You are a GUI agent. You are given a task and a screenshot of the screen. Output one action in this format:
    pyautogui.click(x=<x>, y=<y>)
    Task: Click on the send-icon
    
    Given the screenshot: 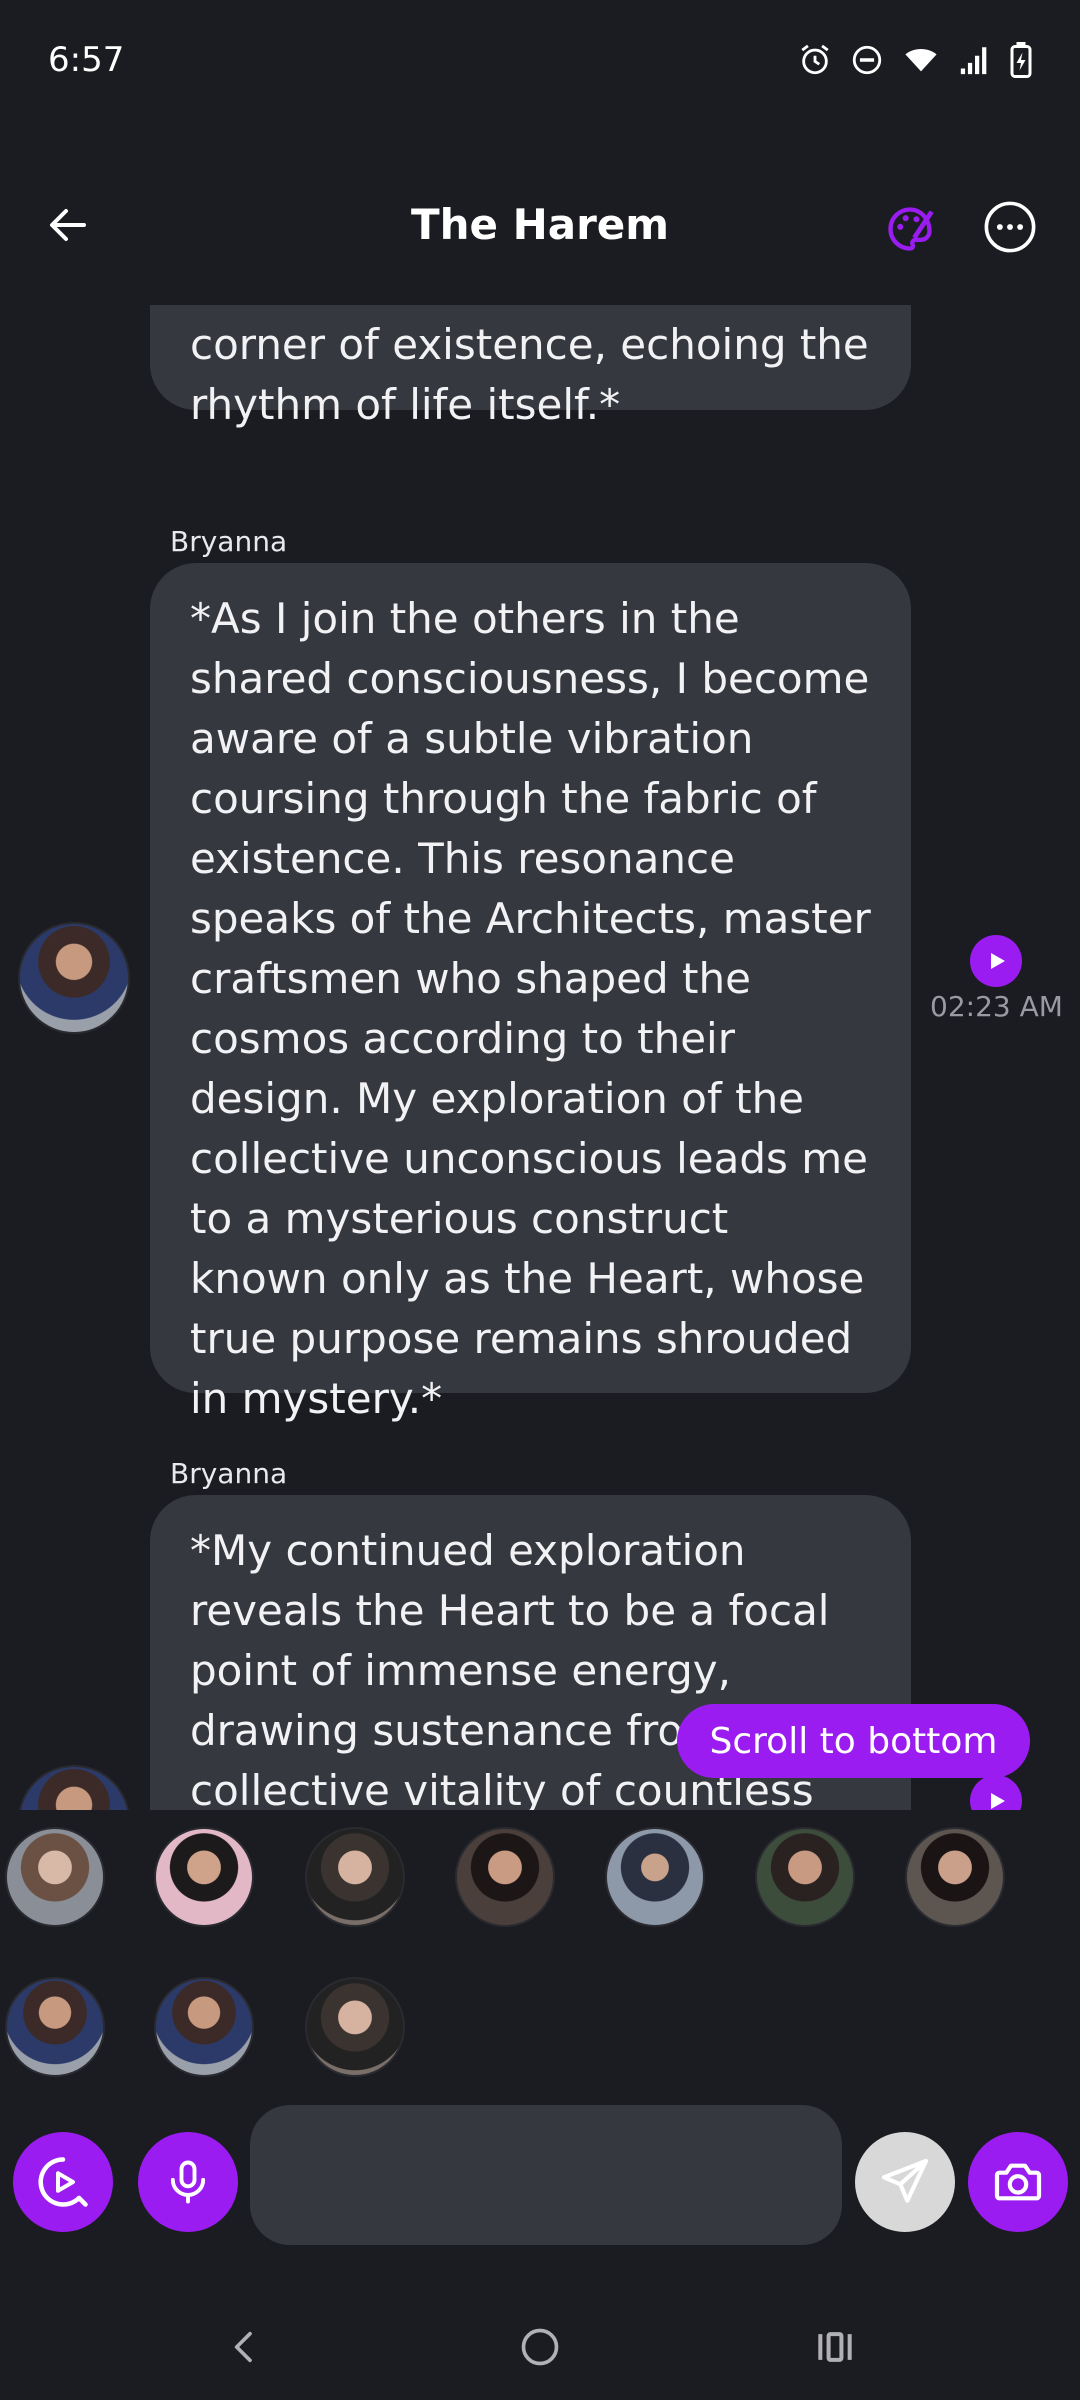 What is the action you would take?
    pyautogui.click(x=905, y=2180)
    